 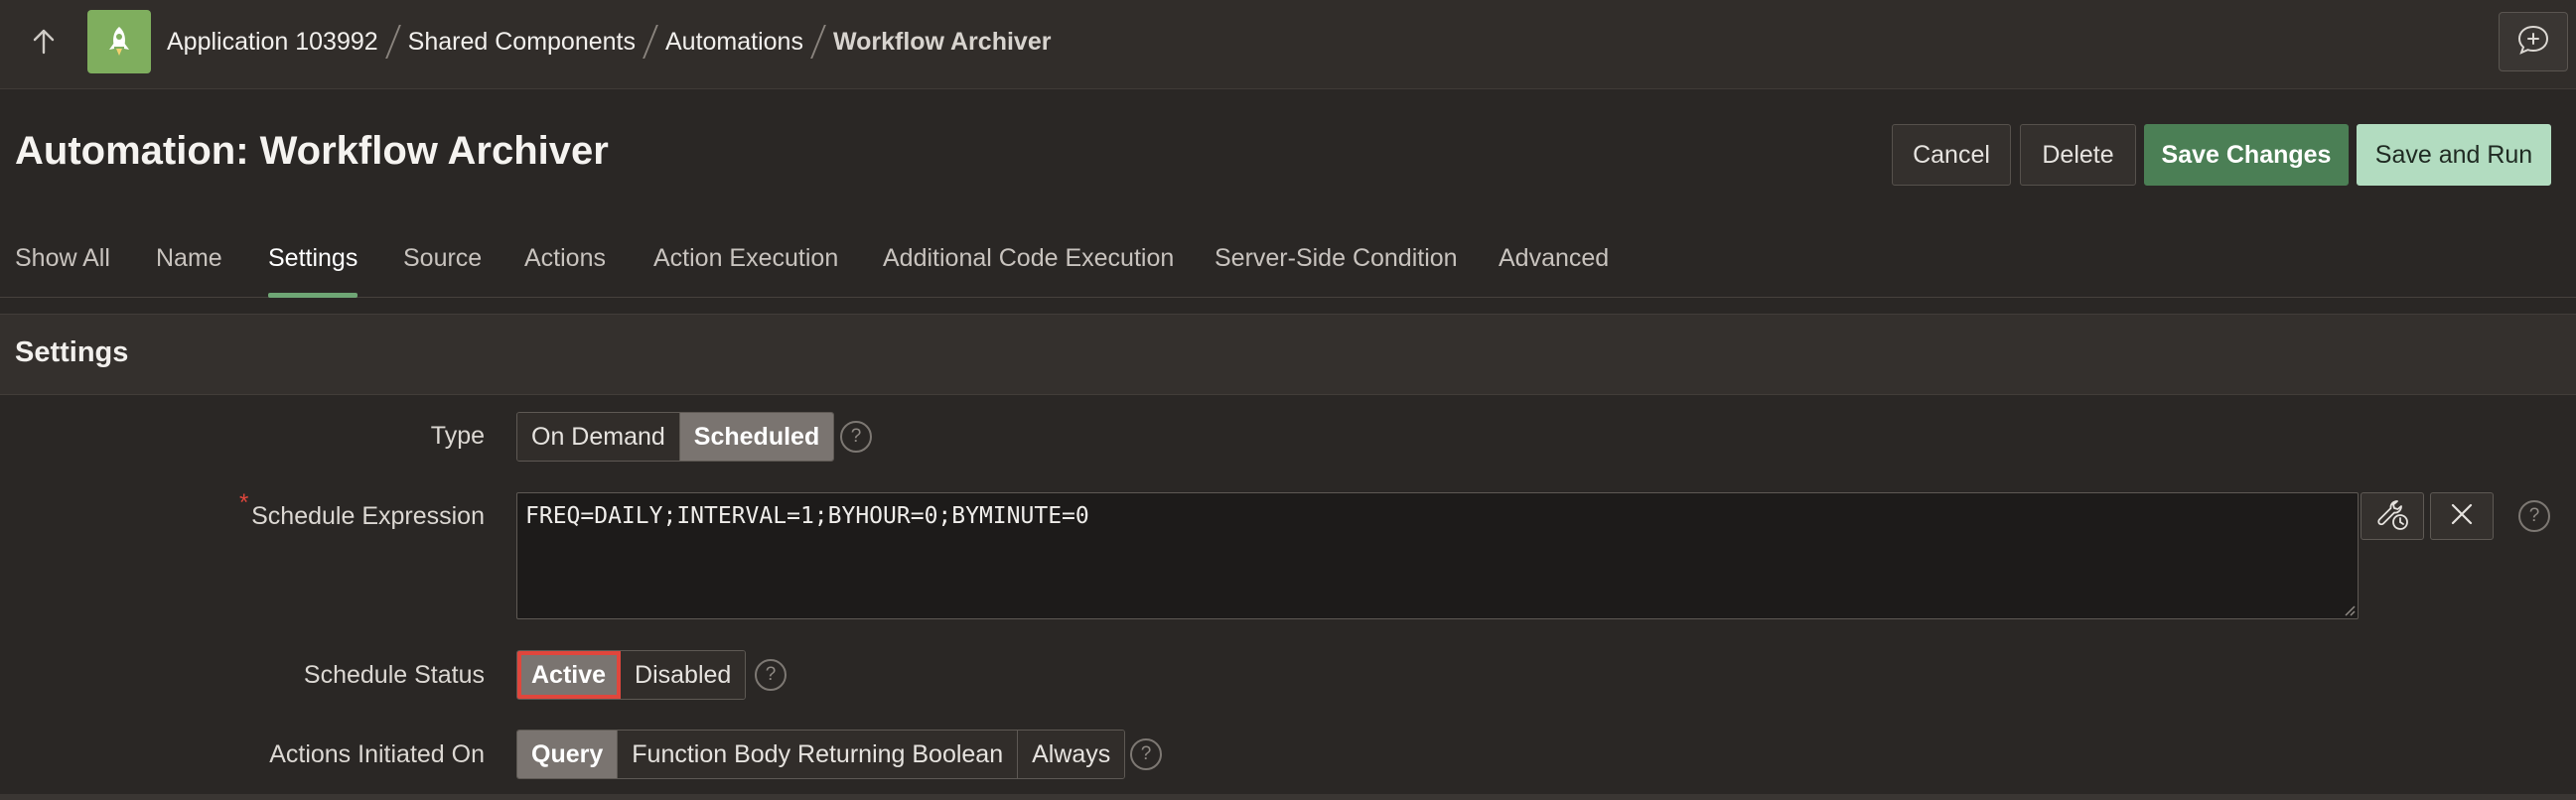 I want to click on cancel-button: Cancel, so click(x=1952, y=155).